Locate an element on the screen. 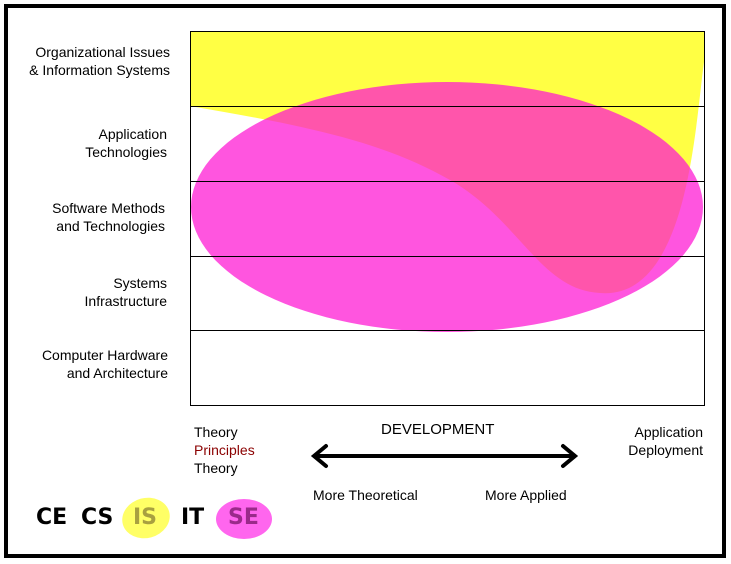 Image resolution: width=731 pixels, height=564 pixels. legend-it: IT is located at coordinates (193, 517).